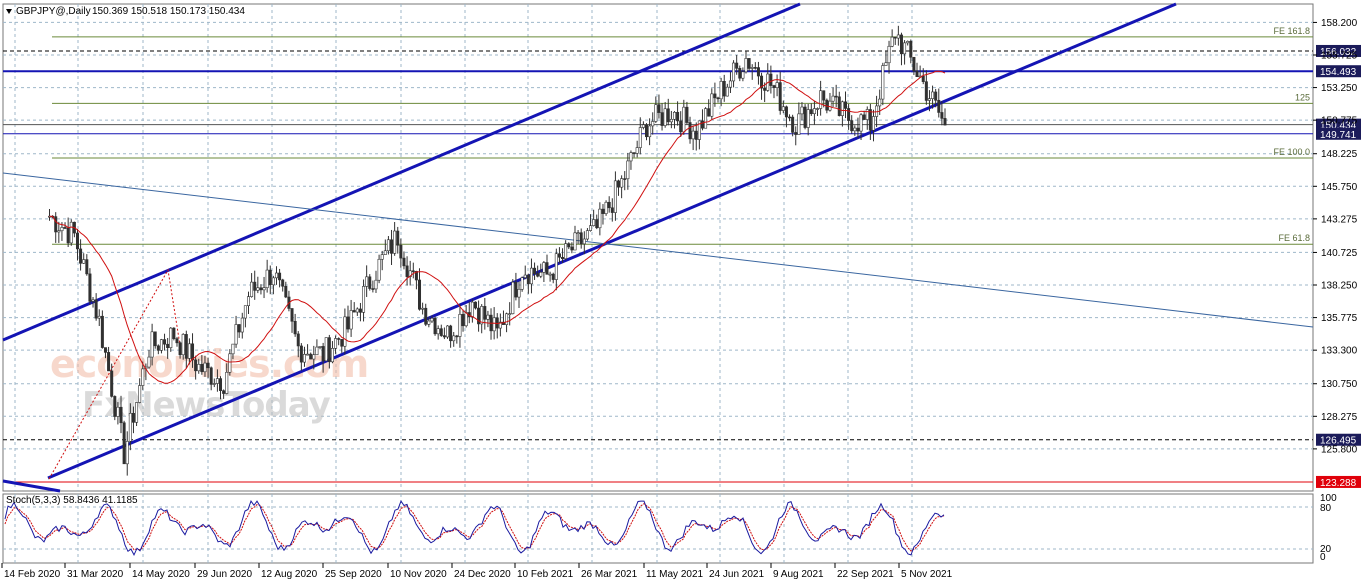 This screenshot has width=1362, height=584. I want to click on time-tick-label: 14 May 2020, so click(161, 574).